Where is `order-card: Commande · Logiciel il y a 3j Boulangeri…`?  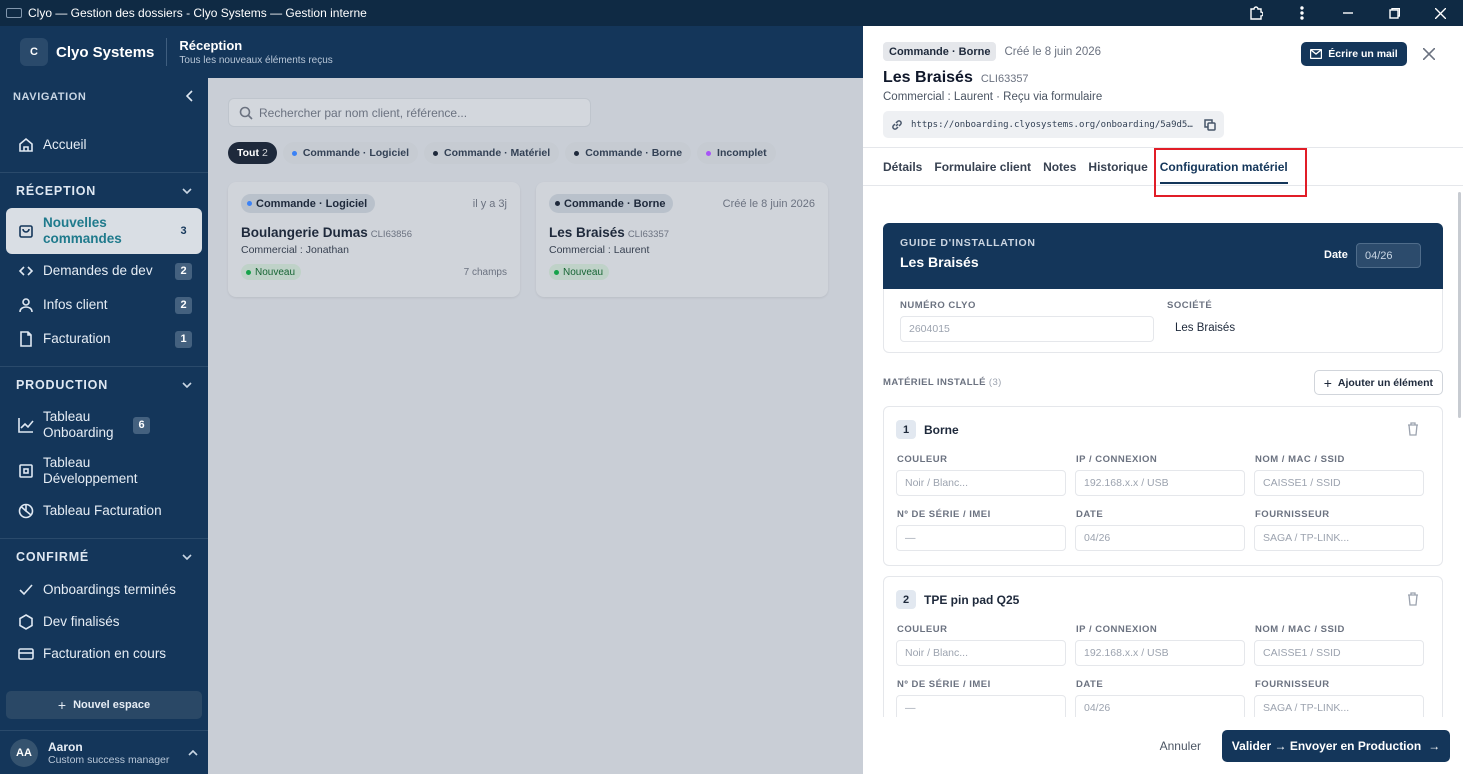
order-card: Commande · Logiciel il y a 3j Boulangeri… is located at coordinates (374, 239).